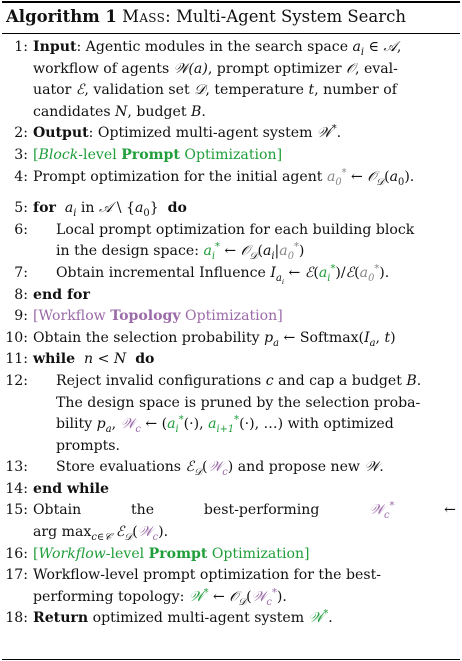  What do you see at coordinates (231, 2) in the screenshot?
I see `top-rule` at bounding box center [231, 2].